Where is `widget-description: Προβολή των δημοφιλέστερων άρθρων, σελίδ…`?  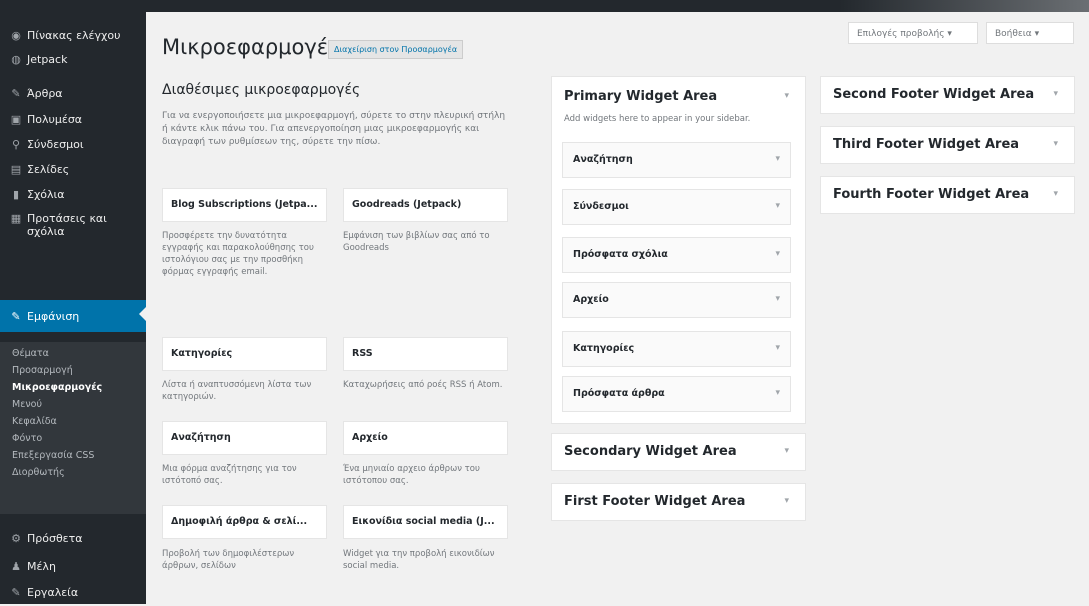
widget-description: Προβολή των δημοφιλέστερων άρθρων, σελίδ… is located at coordinates (228, 560).